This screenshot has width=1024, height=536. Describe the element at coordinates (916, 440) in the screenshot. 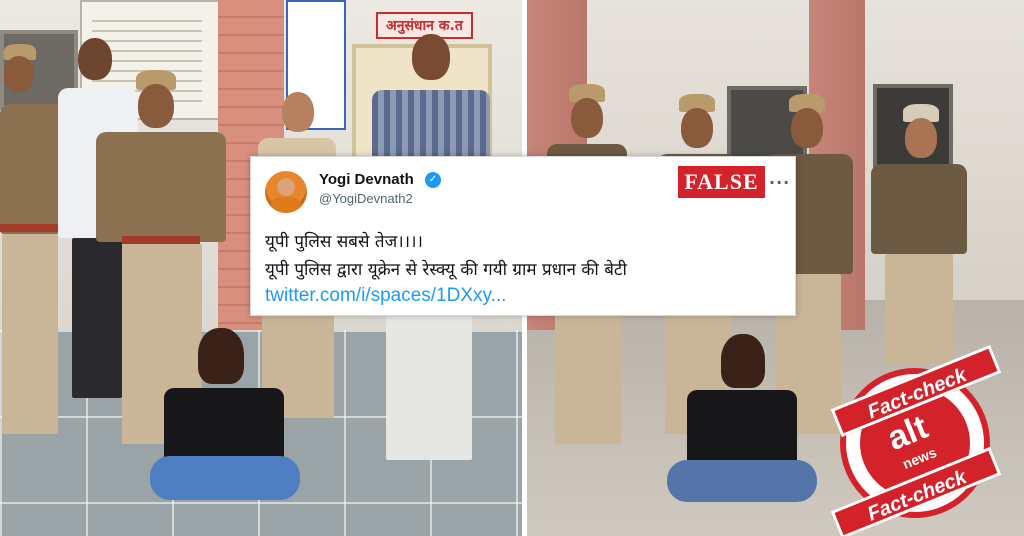

I see `fact-check-stamp: alt news Fact-check Fact-check` at that location.